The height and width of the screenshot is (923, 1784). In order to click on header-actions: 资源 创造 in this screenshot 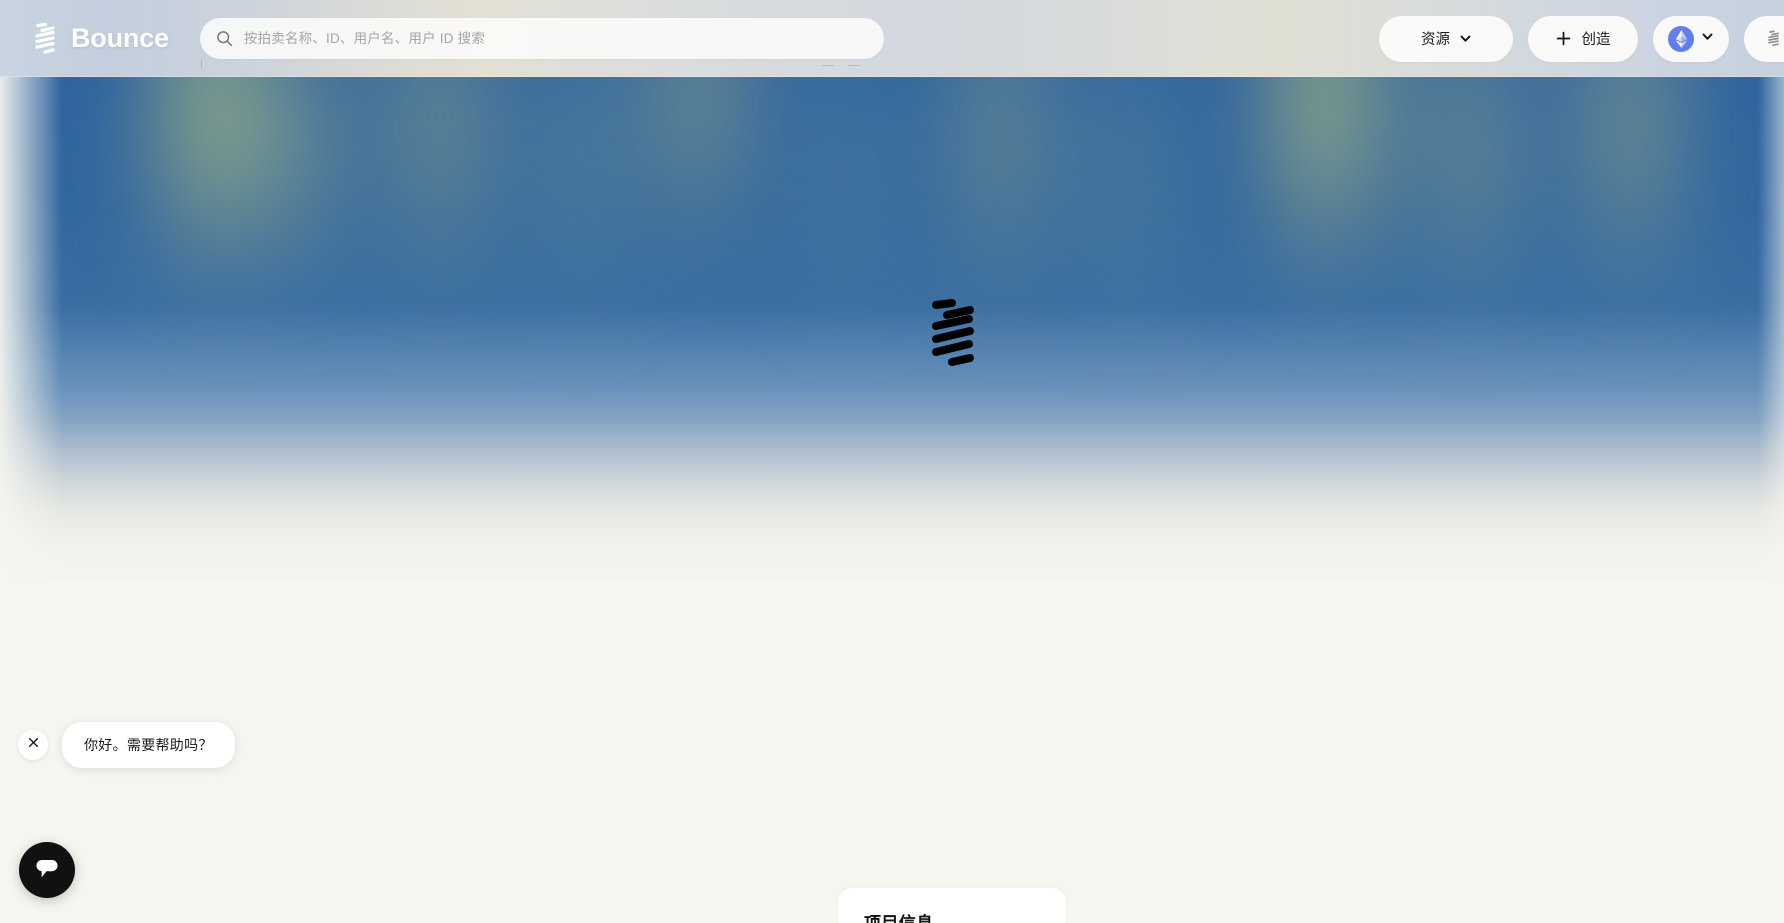, I will do `click(1581, 38)`.